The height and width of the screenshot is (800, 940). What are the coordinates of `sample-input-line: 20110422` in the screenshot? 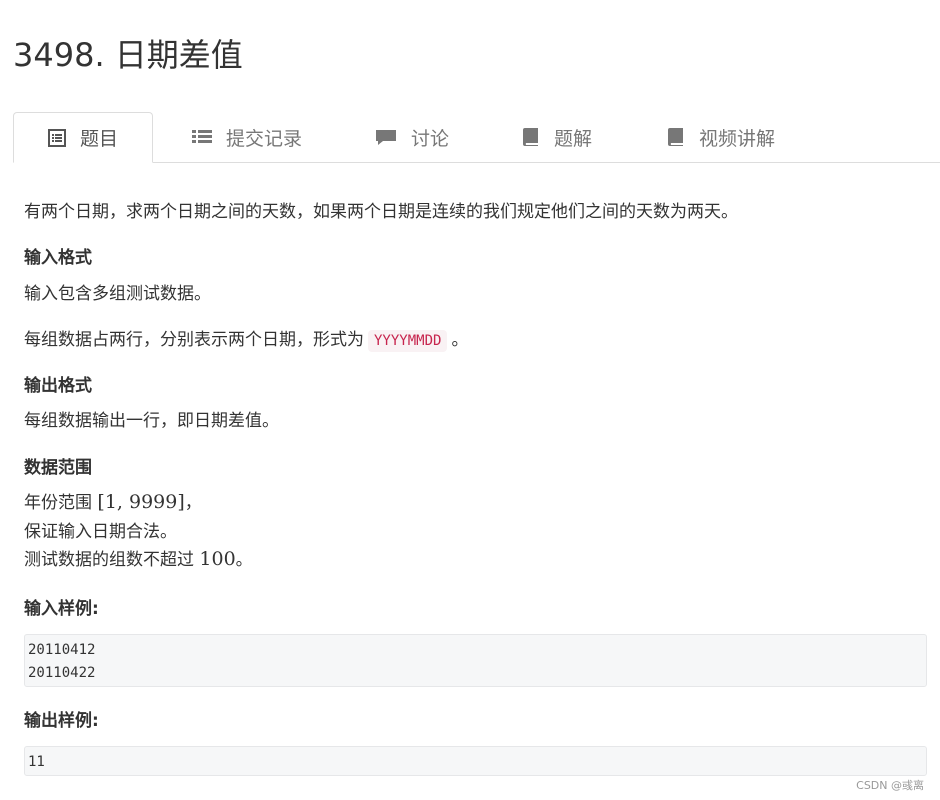 It's located at (62, 673).